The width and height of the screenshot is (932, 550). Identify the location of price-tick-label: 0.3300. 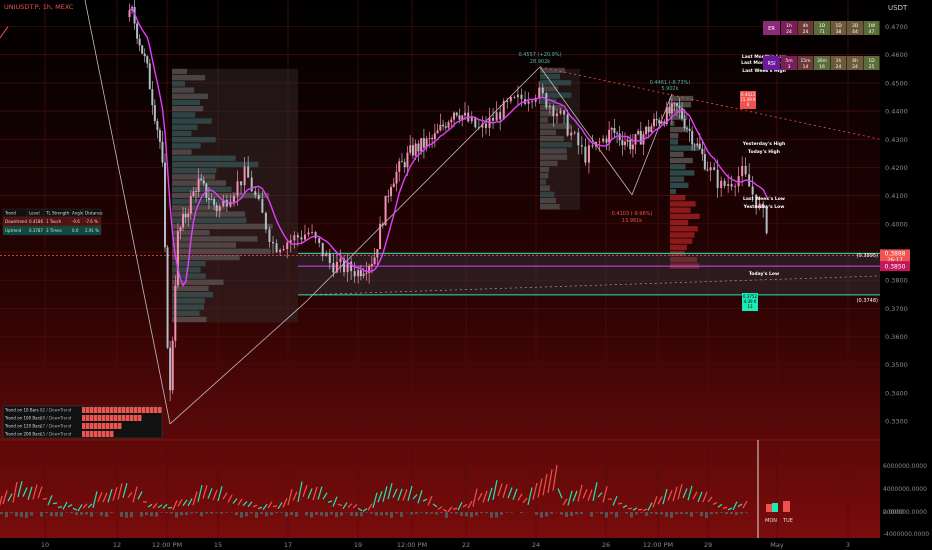
(896, 422).